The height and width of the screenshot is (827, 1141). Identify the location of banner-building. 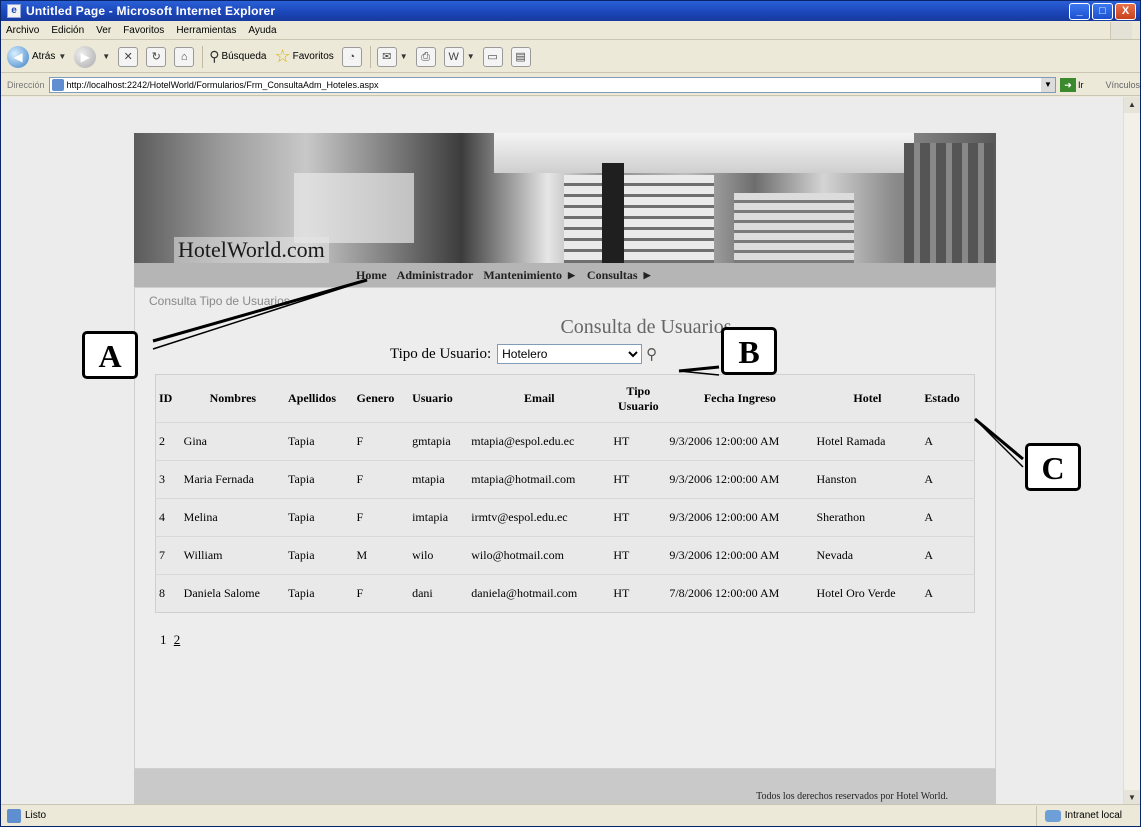
(794, 228).